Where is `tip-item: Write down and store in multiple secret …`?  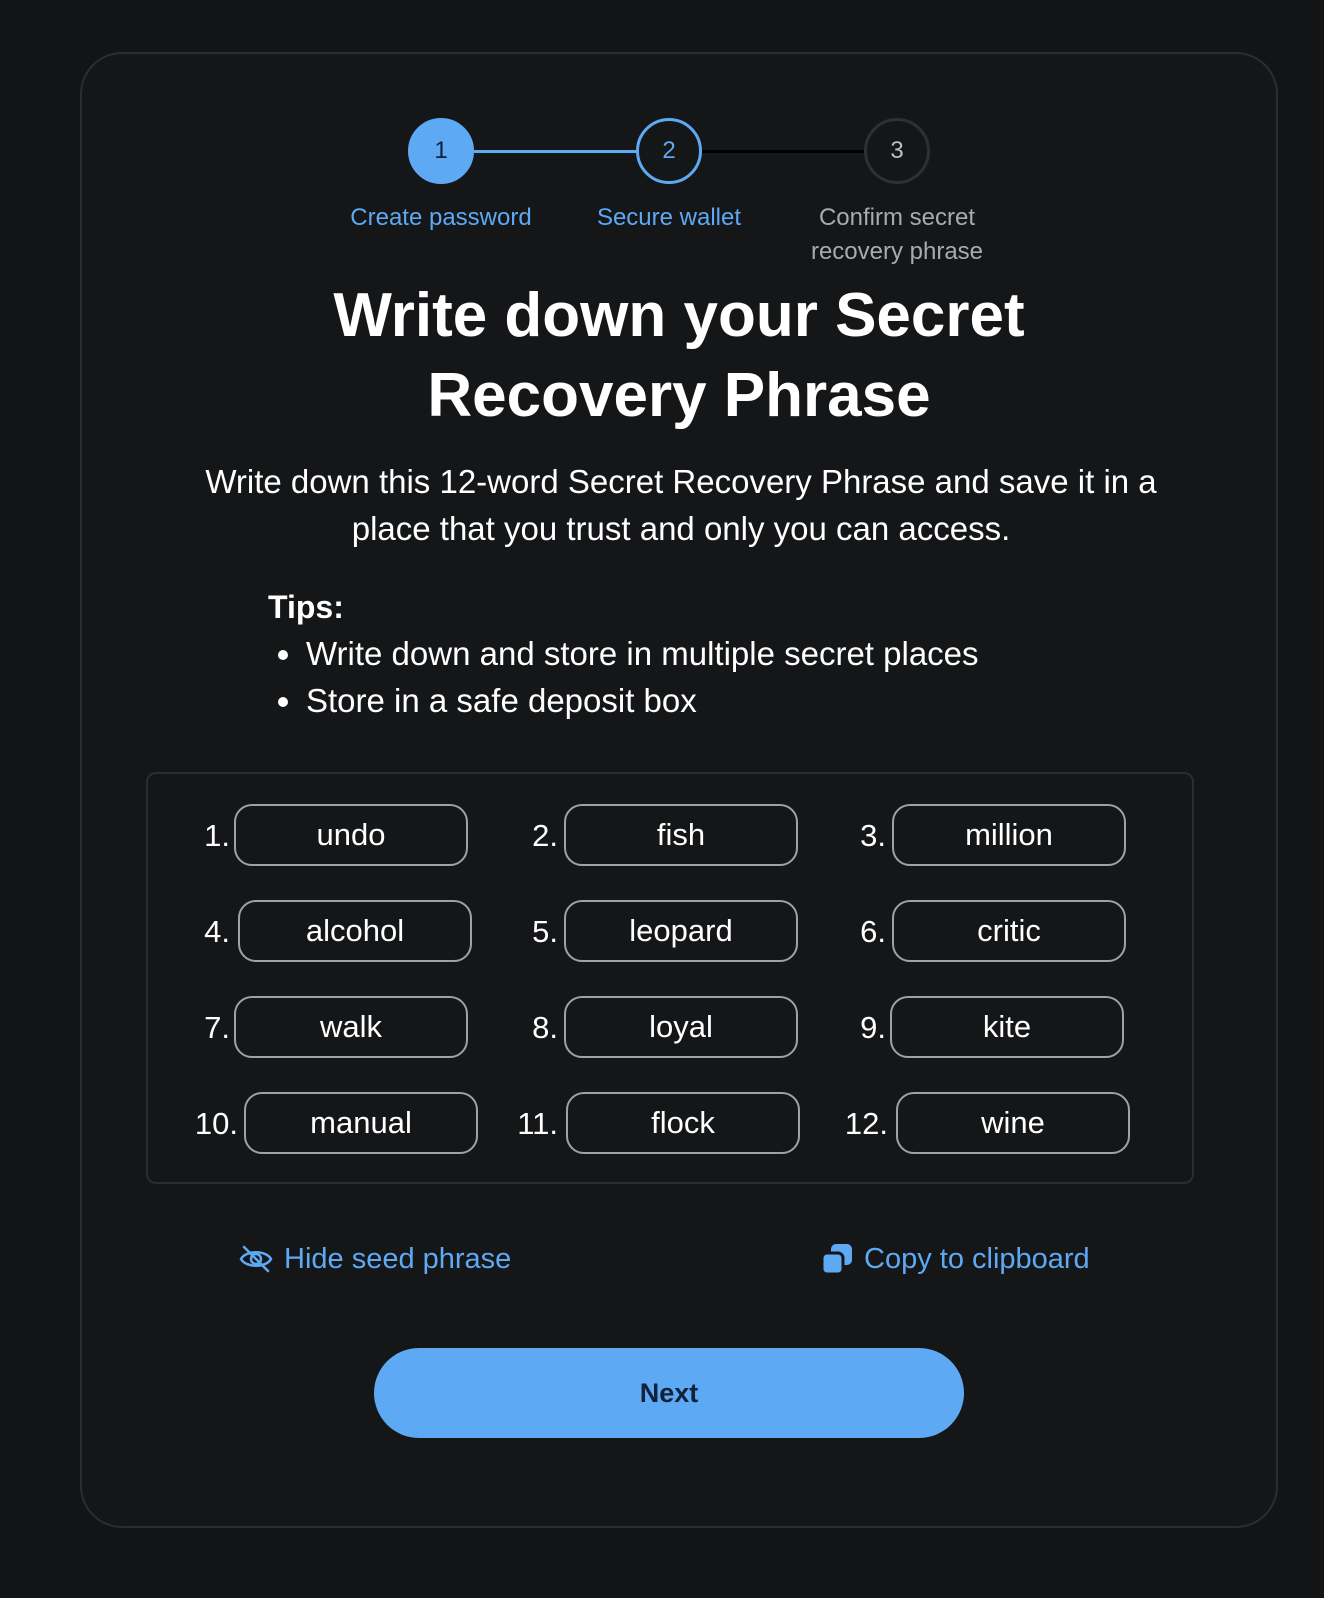
tip-item: Write down and store in multiple secret … is located at coordinates (628, 653).